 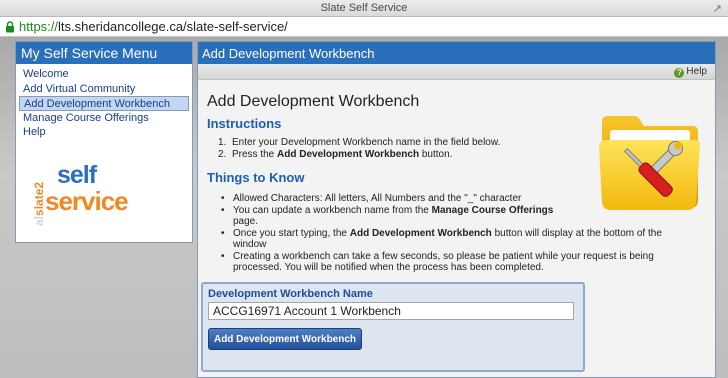 What do you see at coordinates (256, 177) in the screenshot?
I see `things-to-know-heading: Things to Know` at bounding box center [256, 177].